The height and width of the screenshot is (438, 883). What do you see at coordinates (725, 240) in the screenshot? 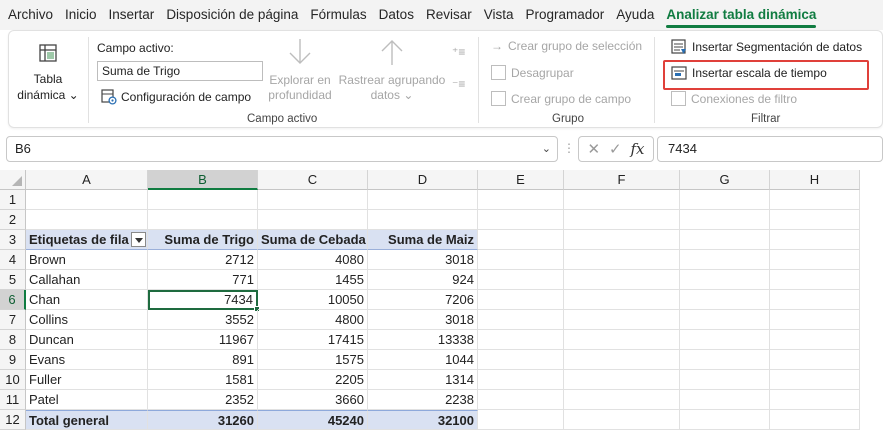
I see `cell-g3` at bounding box center [725, 240].